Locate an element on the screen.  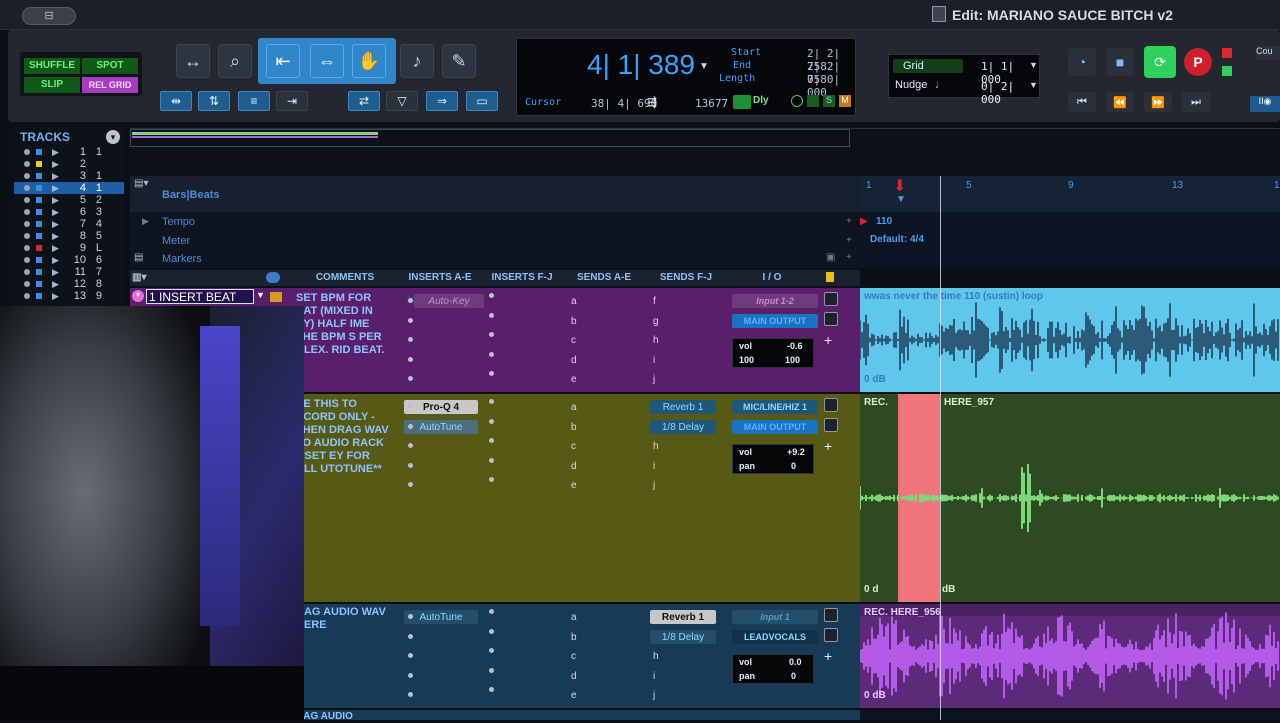
tempo-add-icon: + is located at coordinates (849, 221).